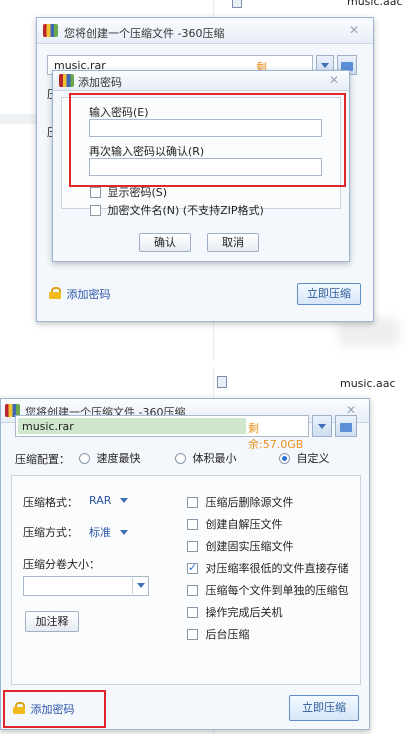  What do you see at coordinates (313, 458) in the screenshot?
I see `custom-label: 自定义` at bounding box center [313, 458].